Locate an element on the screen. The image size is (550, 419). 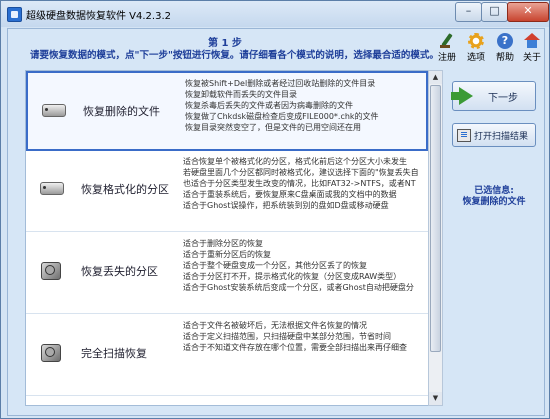
mode-name: 恢复丢失的分区 is located at coordinates (119, 271).